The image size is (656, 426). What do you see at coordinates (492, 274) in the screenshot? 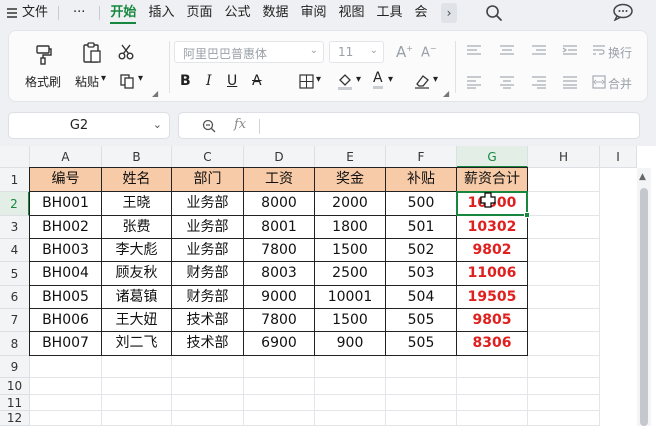
I see `total-cell: 11006` at bounding box center [492, 274].